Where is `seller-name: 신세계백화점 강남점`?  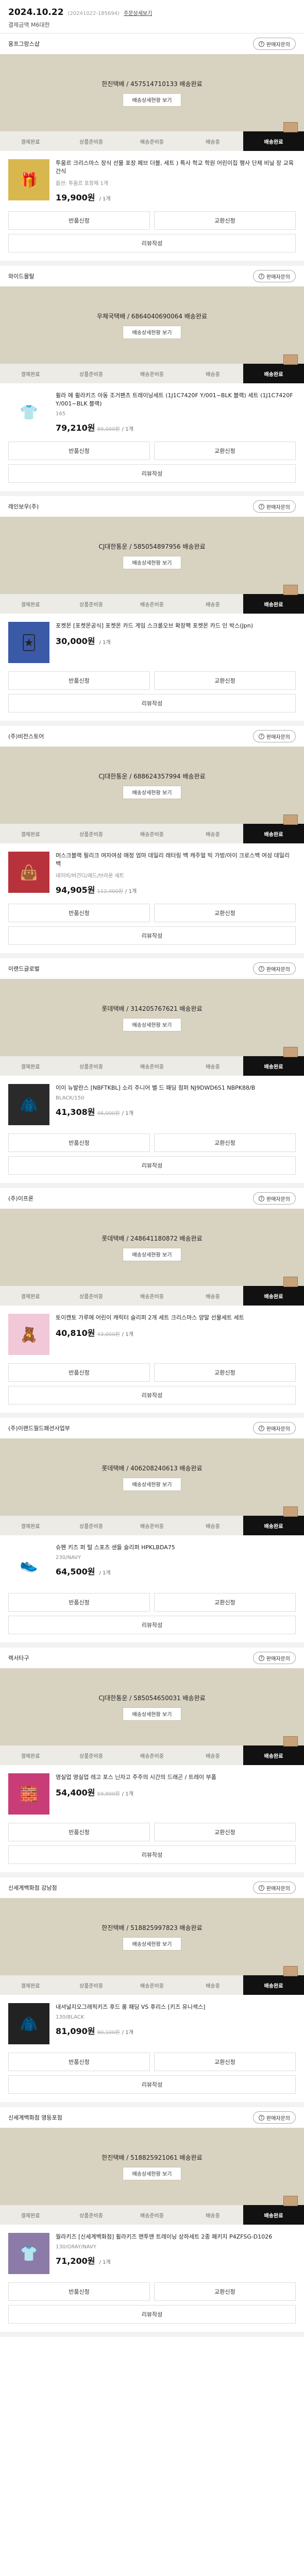
seller-name: 신세계백화점 강남점 is located at coordinates (32, 1888).